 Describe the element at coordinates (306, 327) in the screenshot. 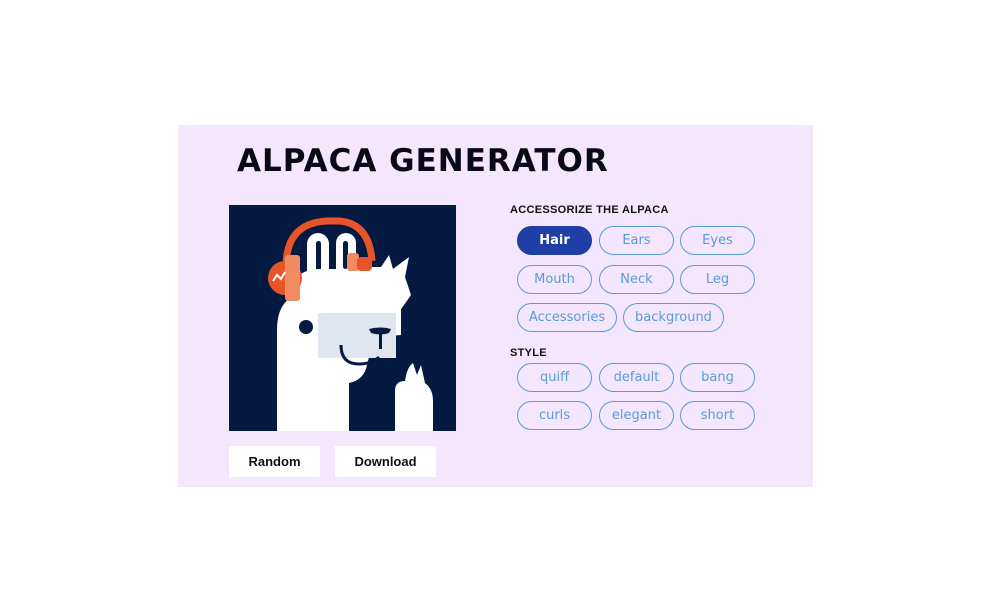

I see `alpaca-eye` at that location.